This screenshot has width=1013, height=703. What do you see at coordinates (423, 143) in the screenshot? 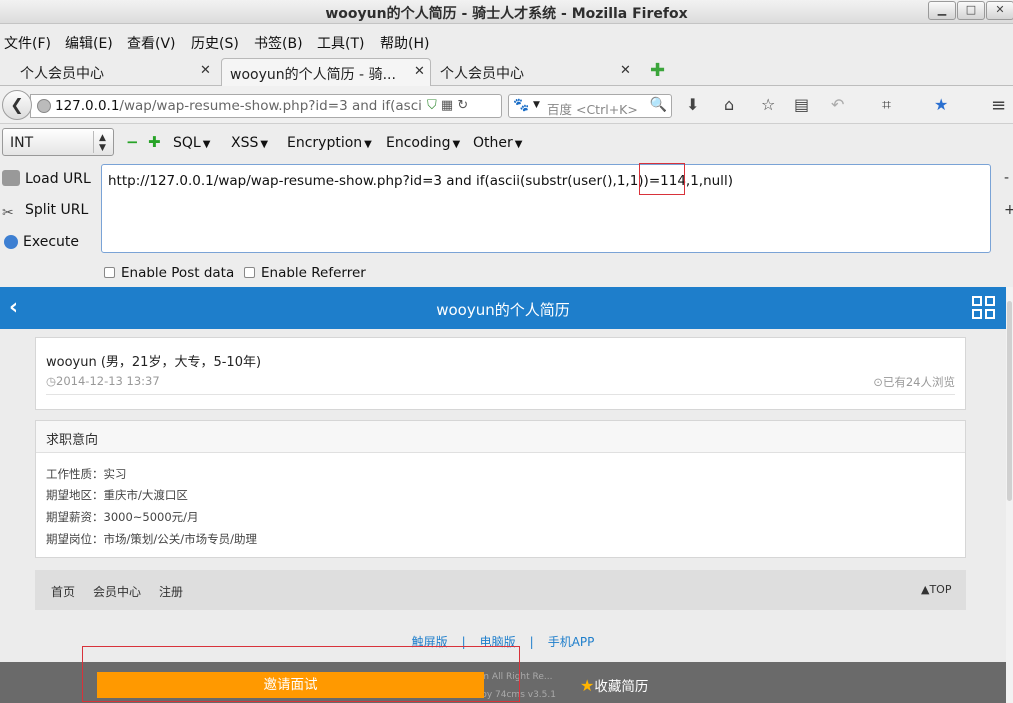
I see `encoding-menu: Encoding ▼` at bounding box center [423, 143].